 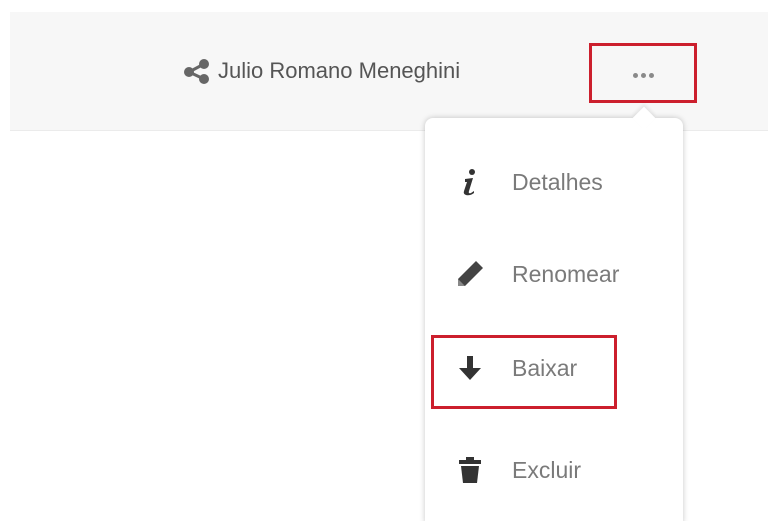 What do you see at coordinates (566, 273) in the screenshot?
I see `menu-item-label: Renomear` at bounding box center [566, 273].